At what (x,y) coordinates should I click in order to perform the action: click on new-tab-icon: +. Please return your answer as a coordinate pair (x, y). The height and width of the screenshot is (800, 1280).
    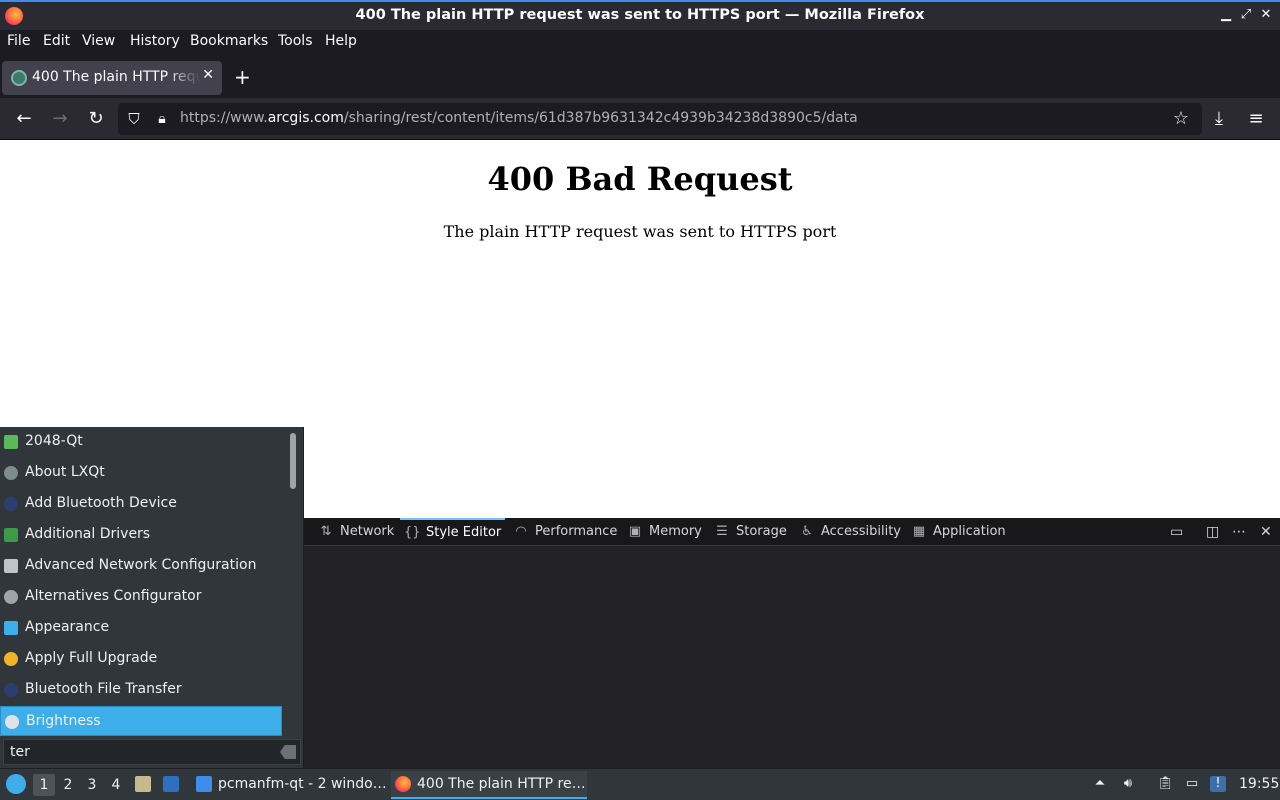
    Looking at the image, I should click on (242, 77).